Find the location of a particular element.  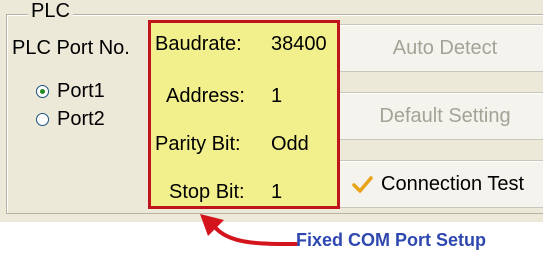

connection-test-button: Connection Test is located at coordinates (440, 184).